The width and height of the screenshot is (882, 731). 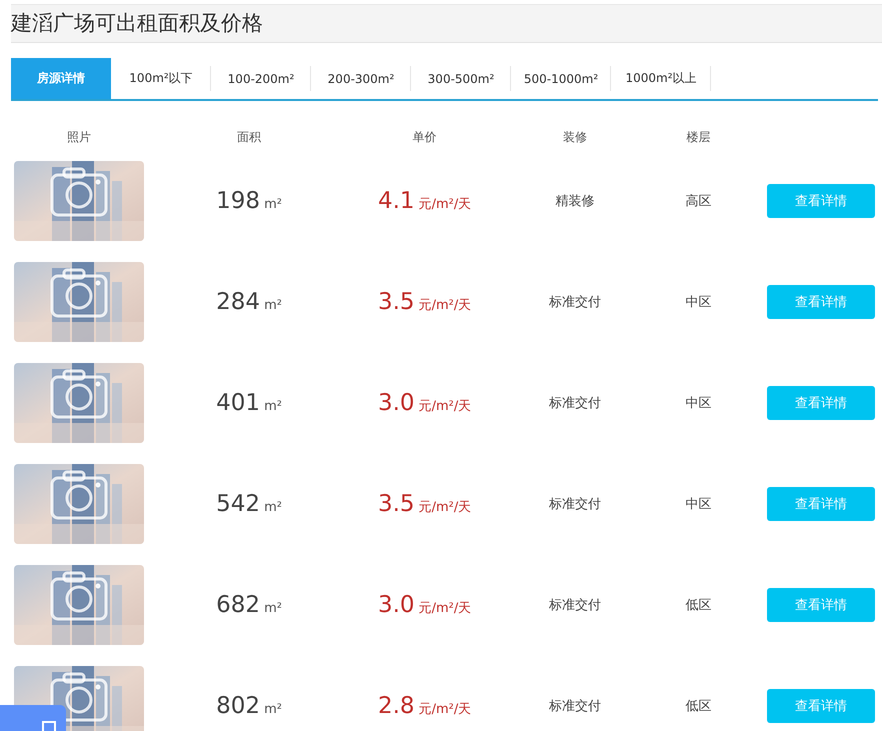 What do you see at coordinates (699, 201) in the screenshot?
I see `floor-text: 高区` at bounding box center [699, 201].